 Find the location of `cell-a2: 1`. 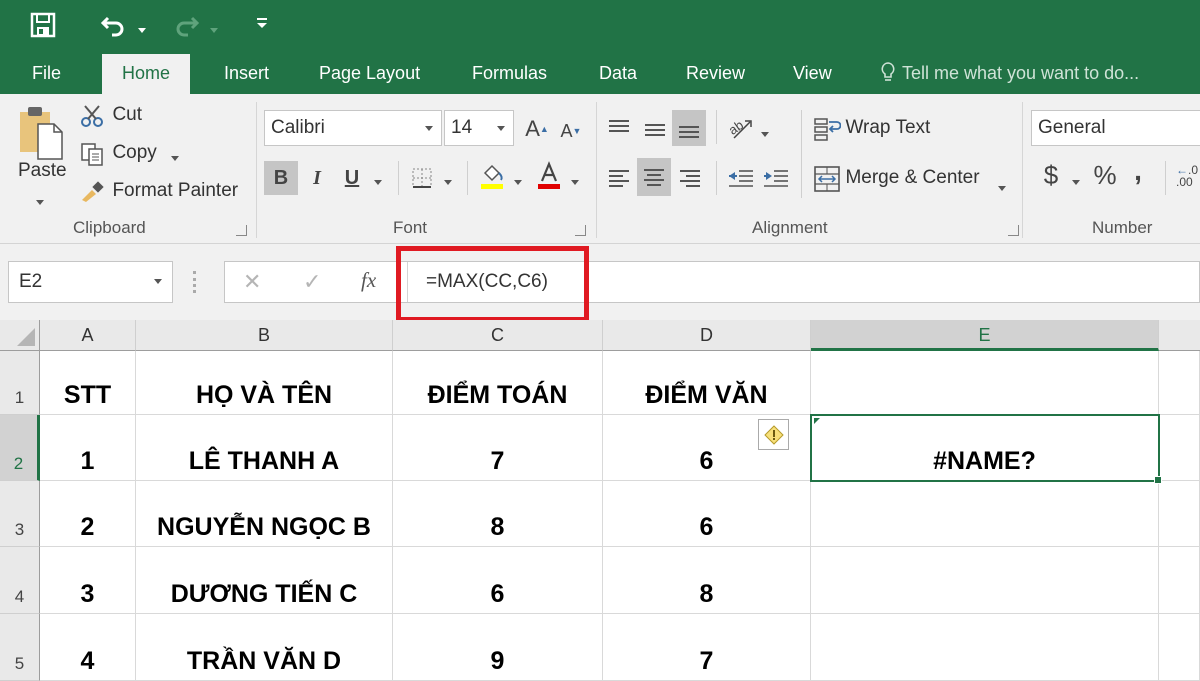

cell-a2: 1 is located at coordinates (88, 448).